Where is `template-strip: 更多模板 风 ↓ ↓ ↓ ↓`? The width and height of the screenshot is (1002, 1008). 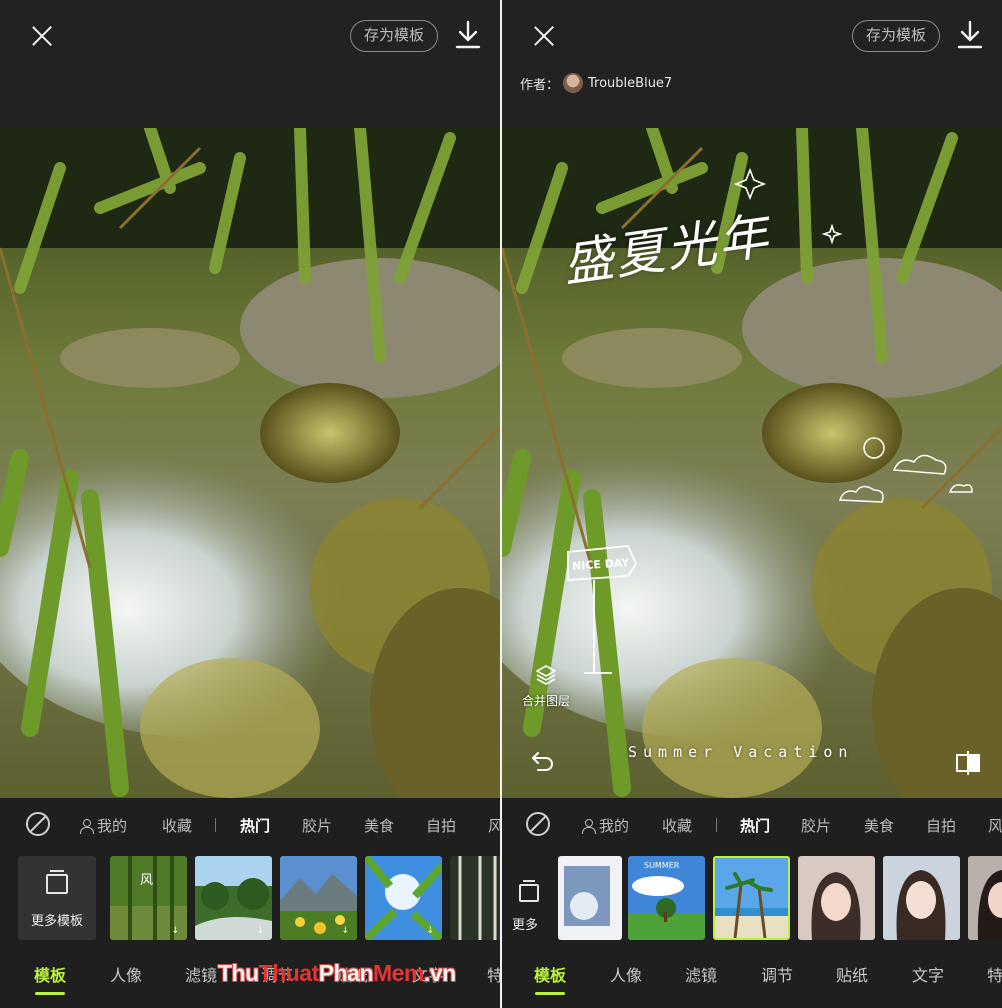 template-strip: 更多模板 风 ↓ ↓ ↓ ↓ is located at coordinates (250, 897).